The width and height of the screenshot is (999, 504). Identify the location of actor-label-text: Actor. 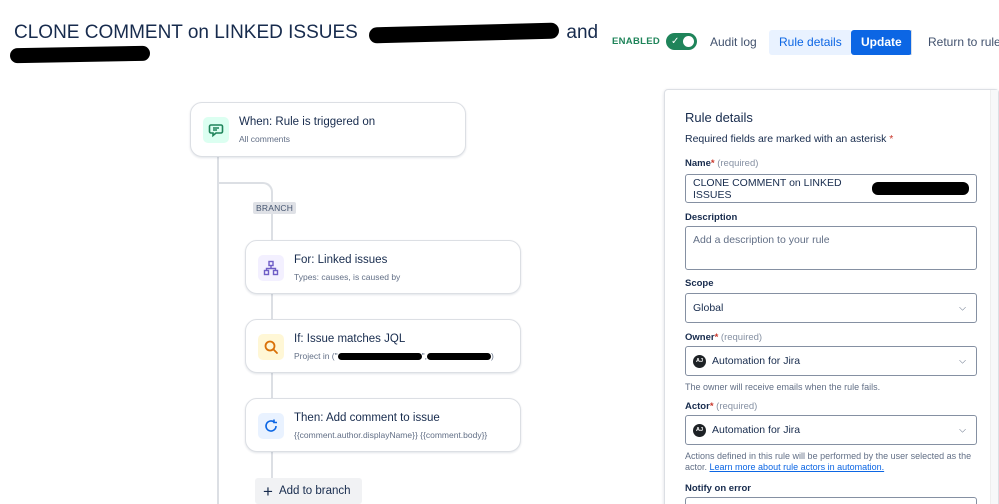
(697, 406).